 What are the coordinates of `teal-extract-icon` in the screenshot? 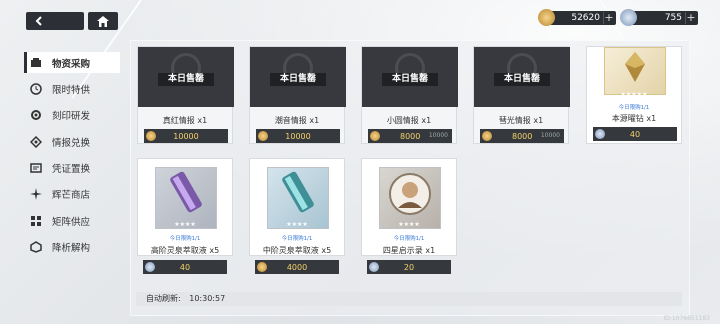 It's located at (298, 192).